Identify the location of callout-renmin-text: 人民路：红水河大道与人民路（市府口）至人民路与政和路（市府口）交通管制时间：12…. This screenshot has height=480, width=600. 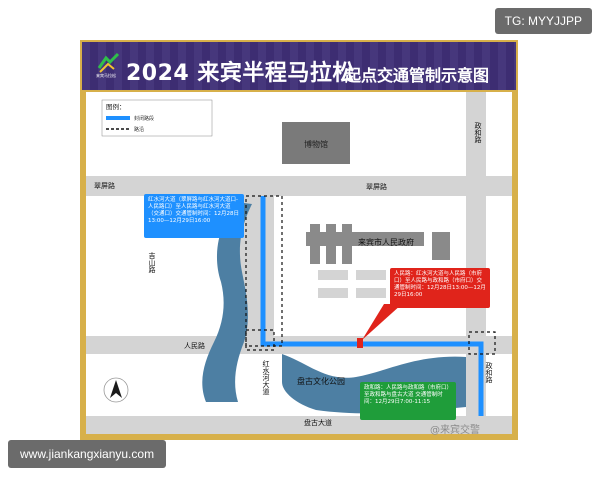
(440, 284).